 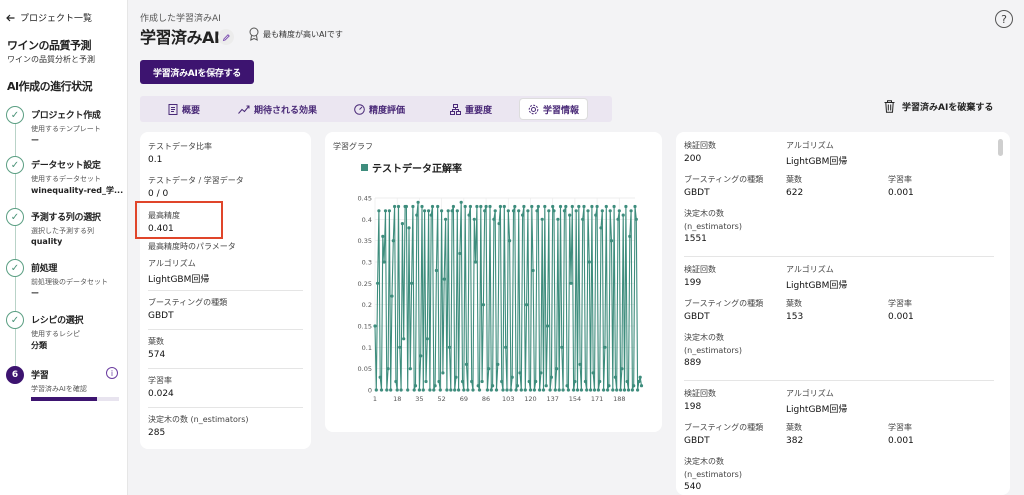 What do you see at coordinates (554, 109) in the screenshot?
I see `tab-training-info: 学習情報` at bounding box center [554, 109].